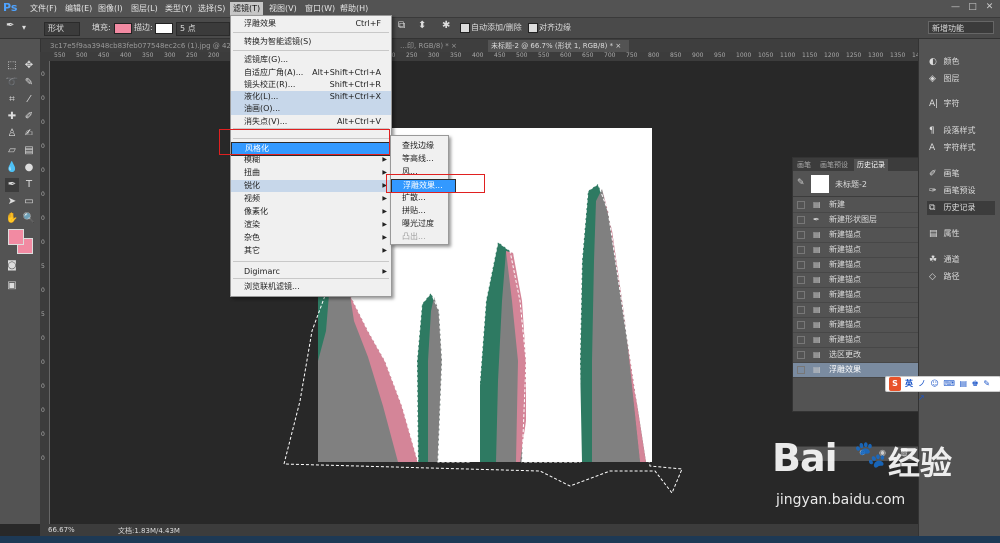 This screenshot has height=543, width=1000. Describe the element at coordinates (12, 100) in the screenshot. I see `crop-tool-icon: ⌗` at that location.